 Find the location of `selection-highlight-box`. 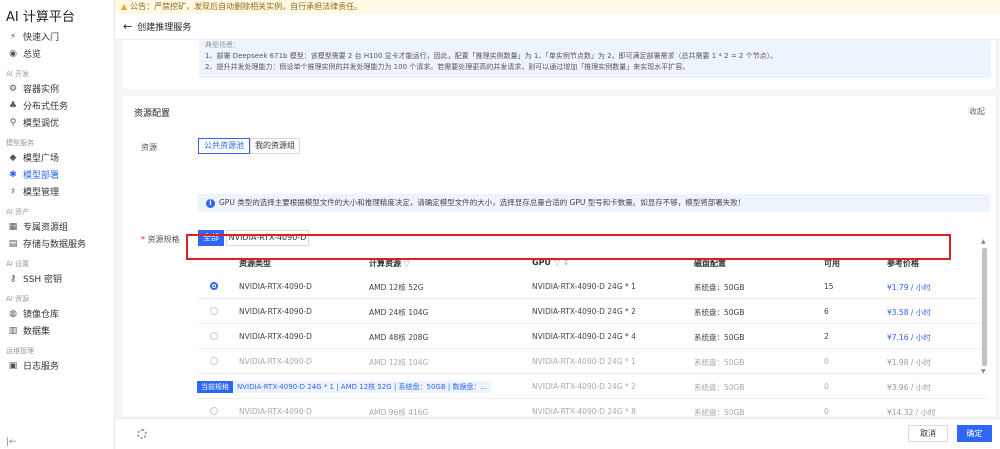

selection-highlight-box is located at coordinates (568, 247).